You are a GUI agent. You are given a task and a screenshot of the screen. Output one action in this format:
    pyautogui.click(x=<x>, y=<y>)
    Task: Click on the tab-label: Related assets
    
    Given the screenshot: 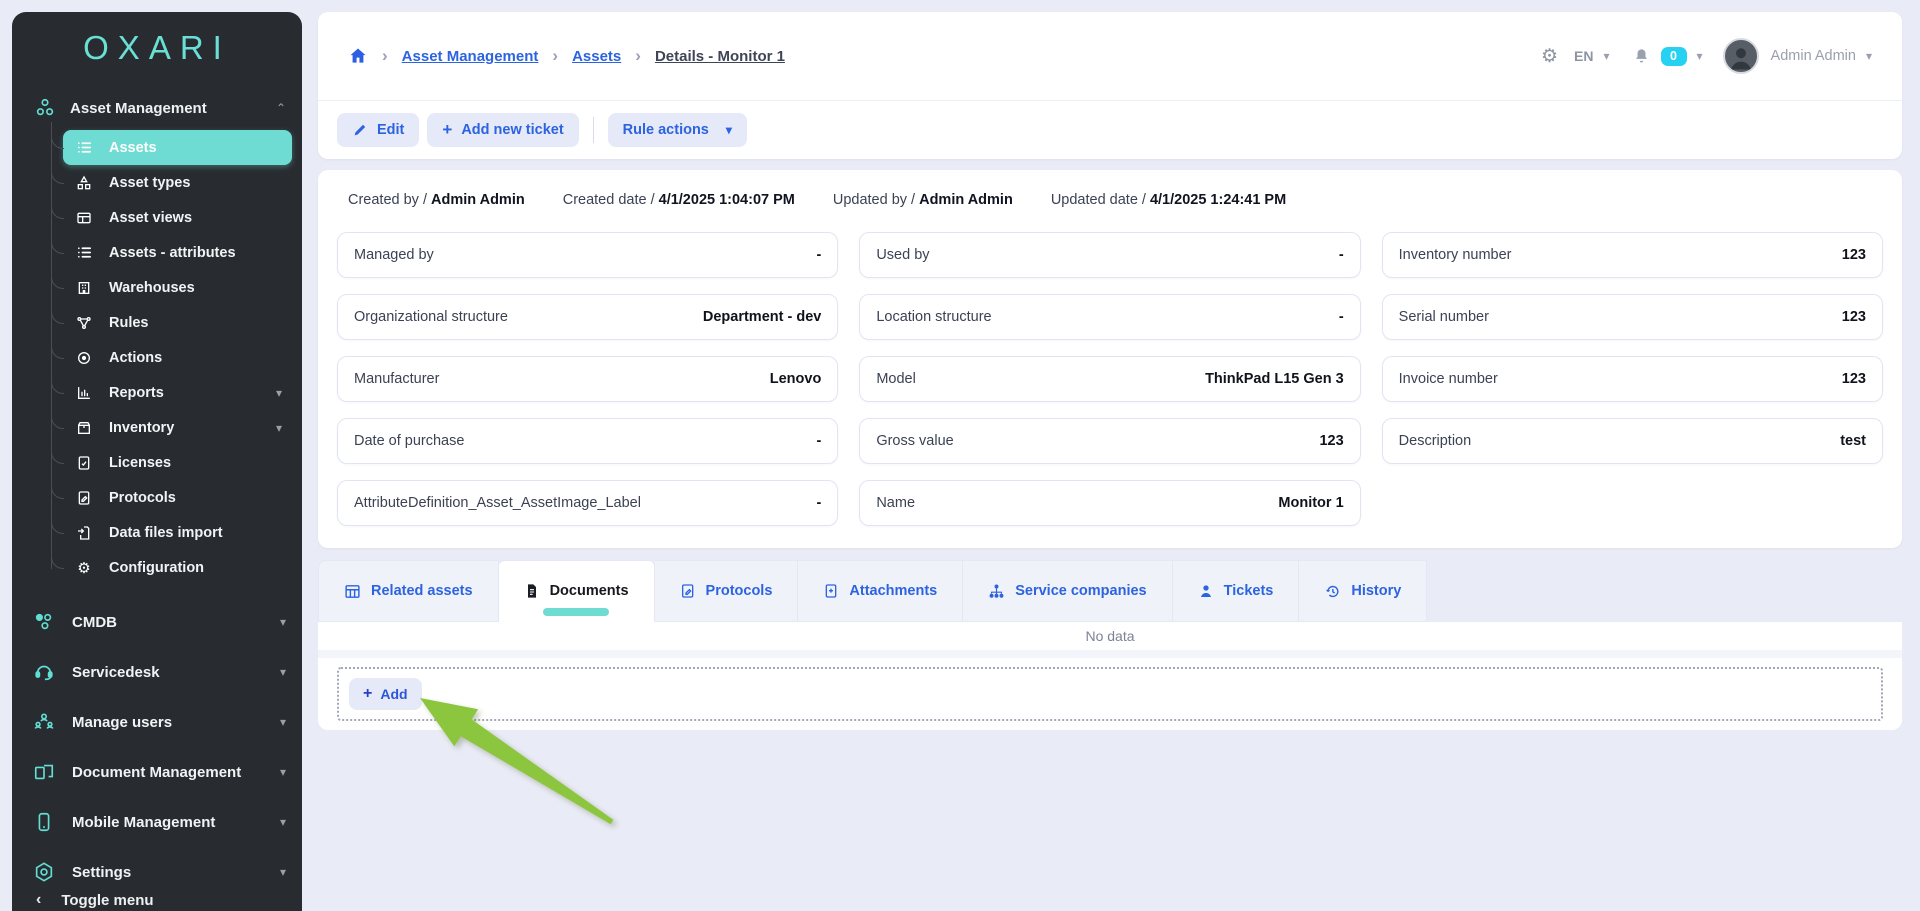 What is the action you would take?
    pyautogui.click(x=422, y=591)
    